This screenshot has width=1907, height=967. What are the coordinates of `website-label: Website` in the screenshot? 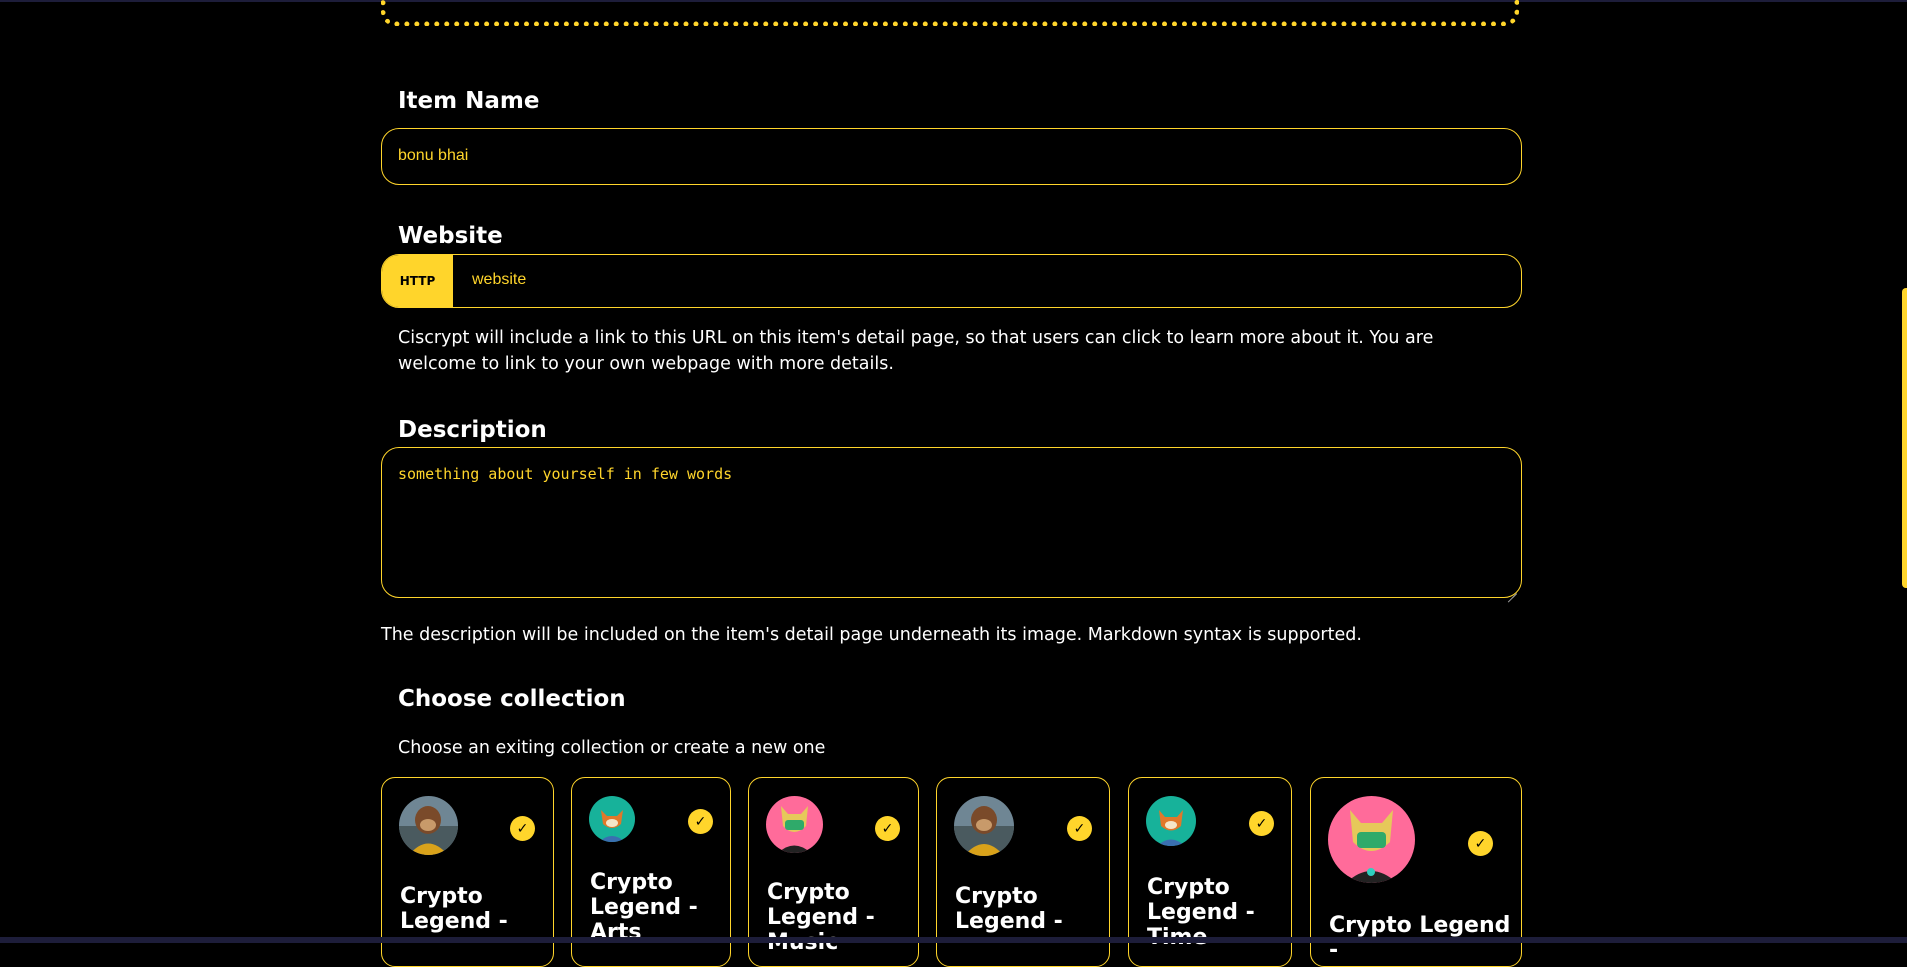 It's located at (450, 236).